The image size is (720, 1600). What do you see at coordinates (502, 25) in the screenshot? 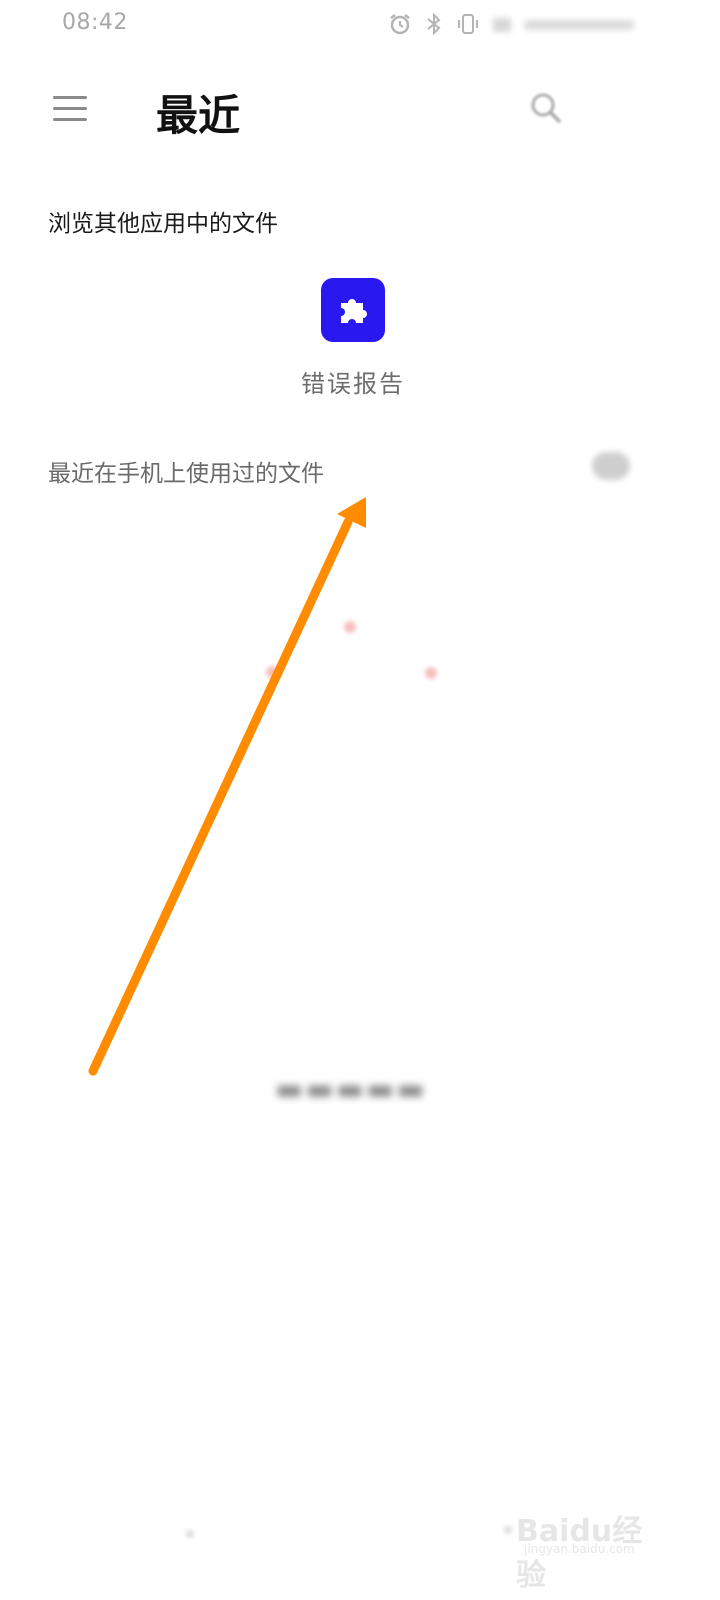
I see `signal-icon` at bounding box center [502, 25].